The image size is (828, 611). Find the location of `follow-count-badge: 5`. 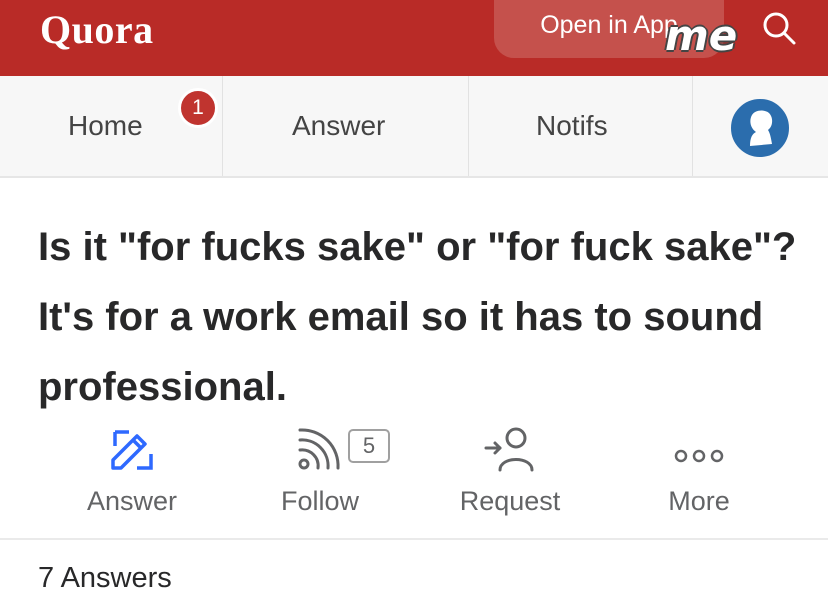

follow-count-badge: 5 is located at coordinates (369, 446).